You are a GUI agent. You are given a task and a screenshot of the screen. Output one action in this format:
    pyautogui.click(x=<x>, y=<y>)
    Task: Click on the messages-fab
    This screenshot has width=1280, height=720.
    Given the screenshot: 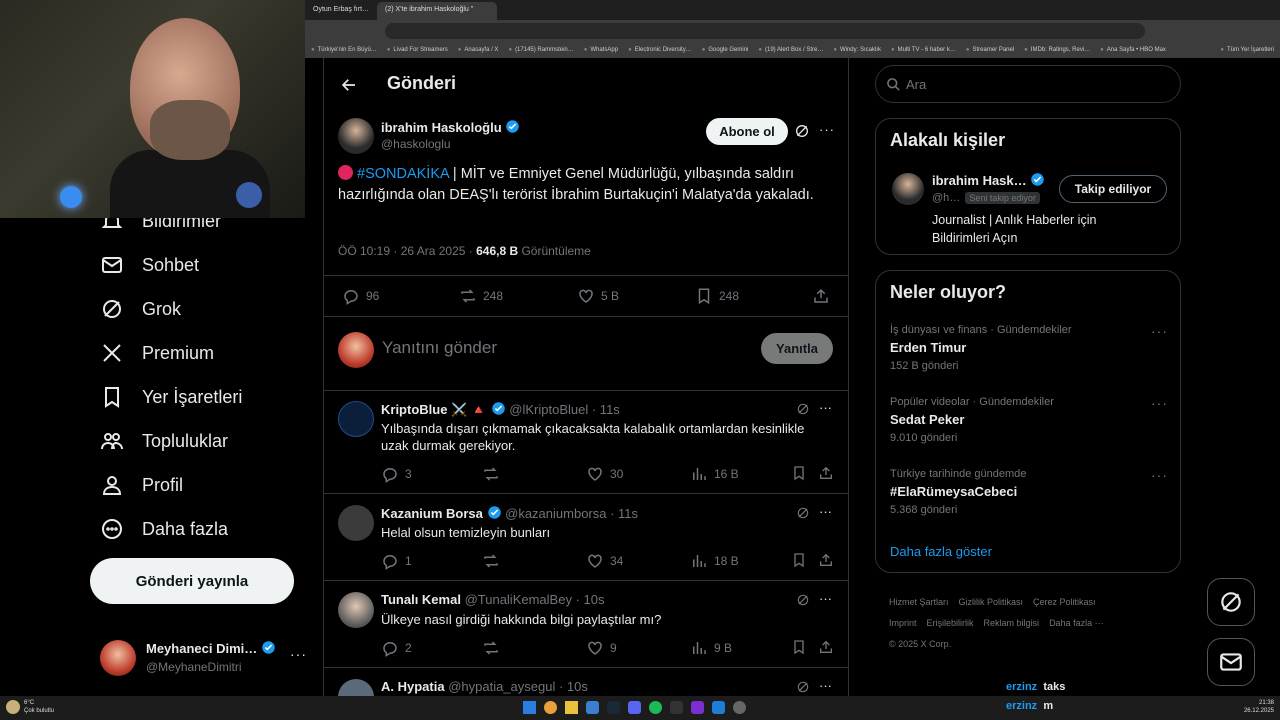 What is the action you would take?
    pyautogui.click(x=1231, y=662)
    